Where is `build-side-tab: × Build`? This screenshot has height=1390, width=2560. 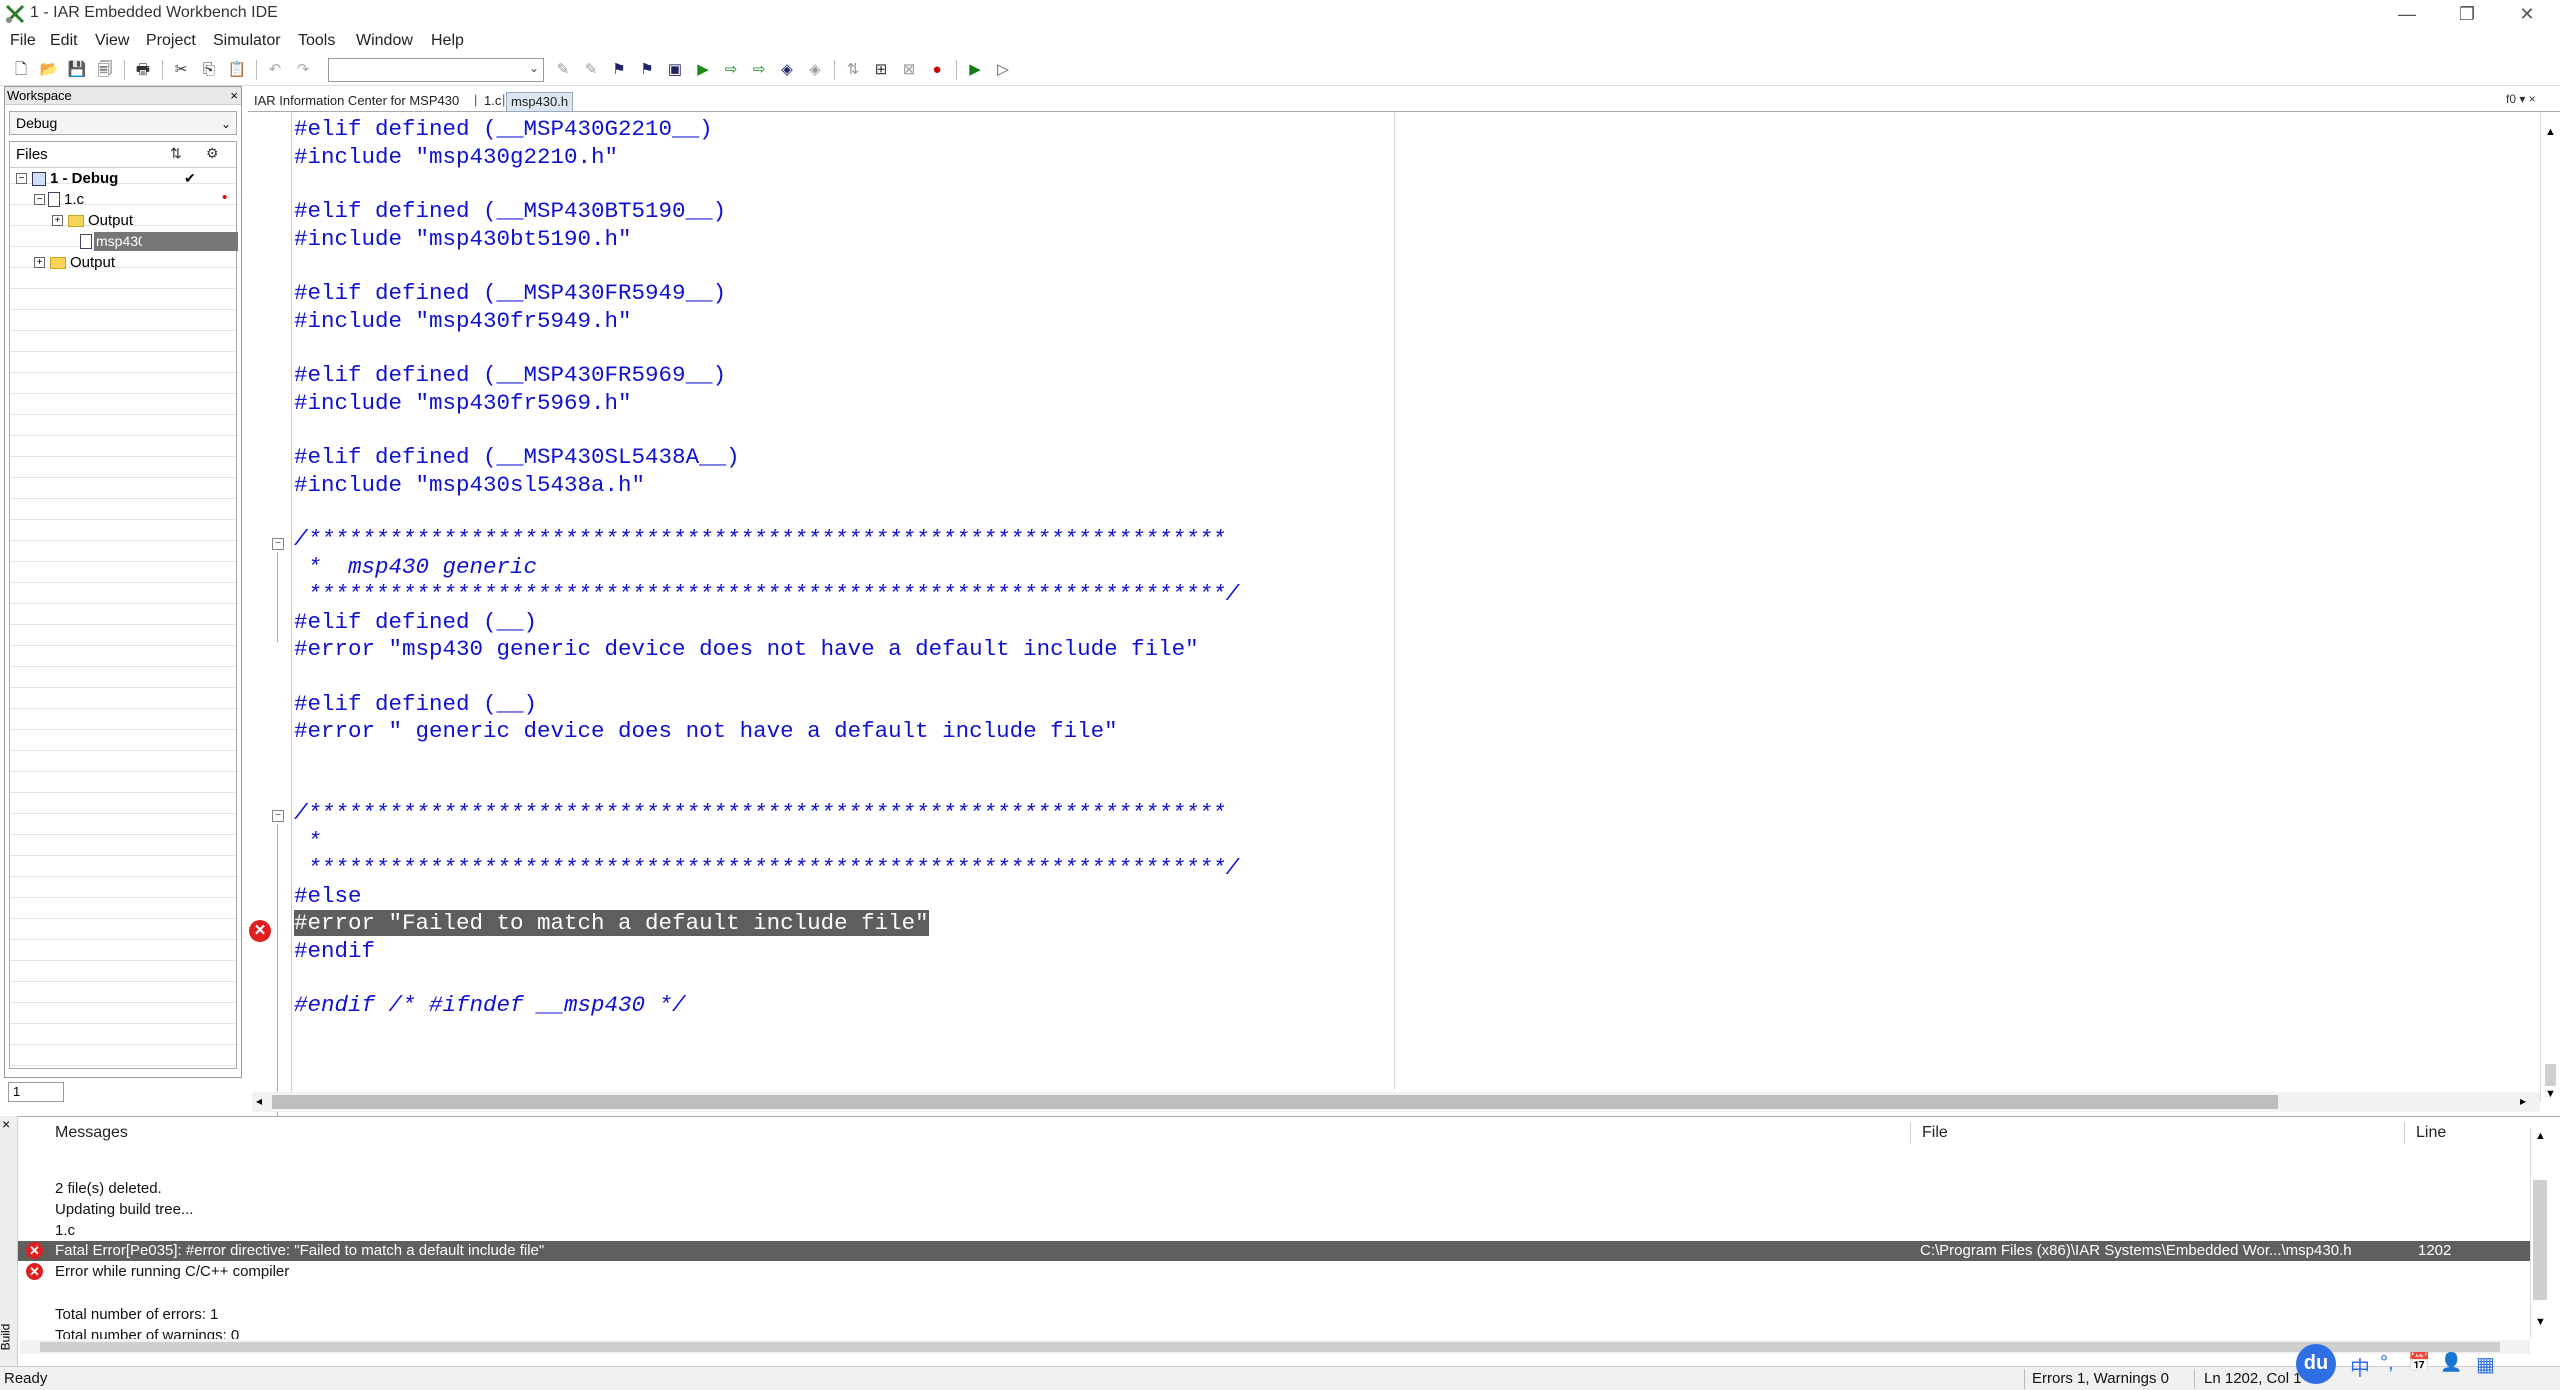
build-side-tab: × Build is located at coordinates (9, 1241).